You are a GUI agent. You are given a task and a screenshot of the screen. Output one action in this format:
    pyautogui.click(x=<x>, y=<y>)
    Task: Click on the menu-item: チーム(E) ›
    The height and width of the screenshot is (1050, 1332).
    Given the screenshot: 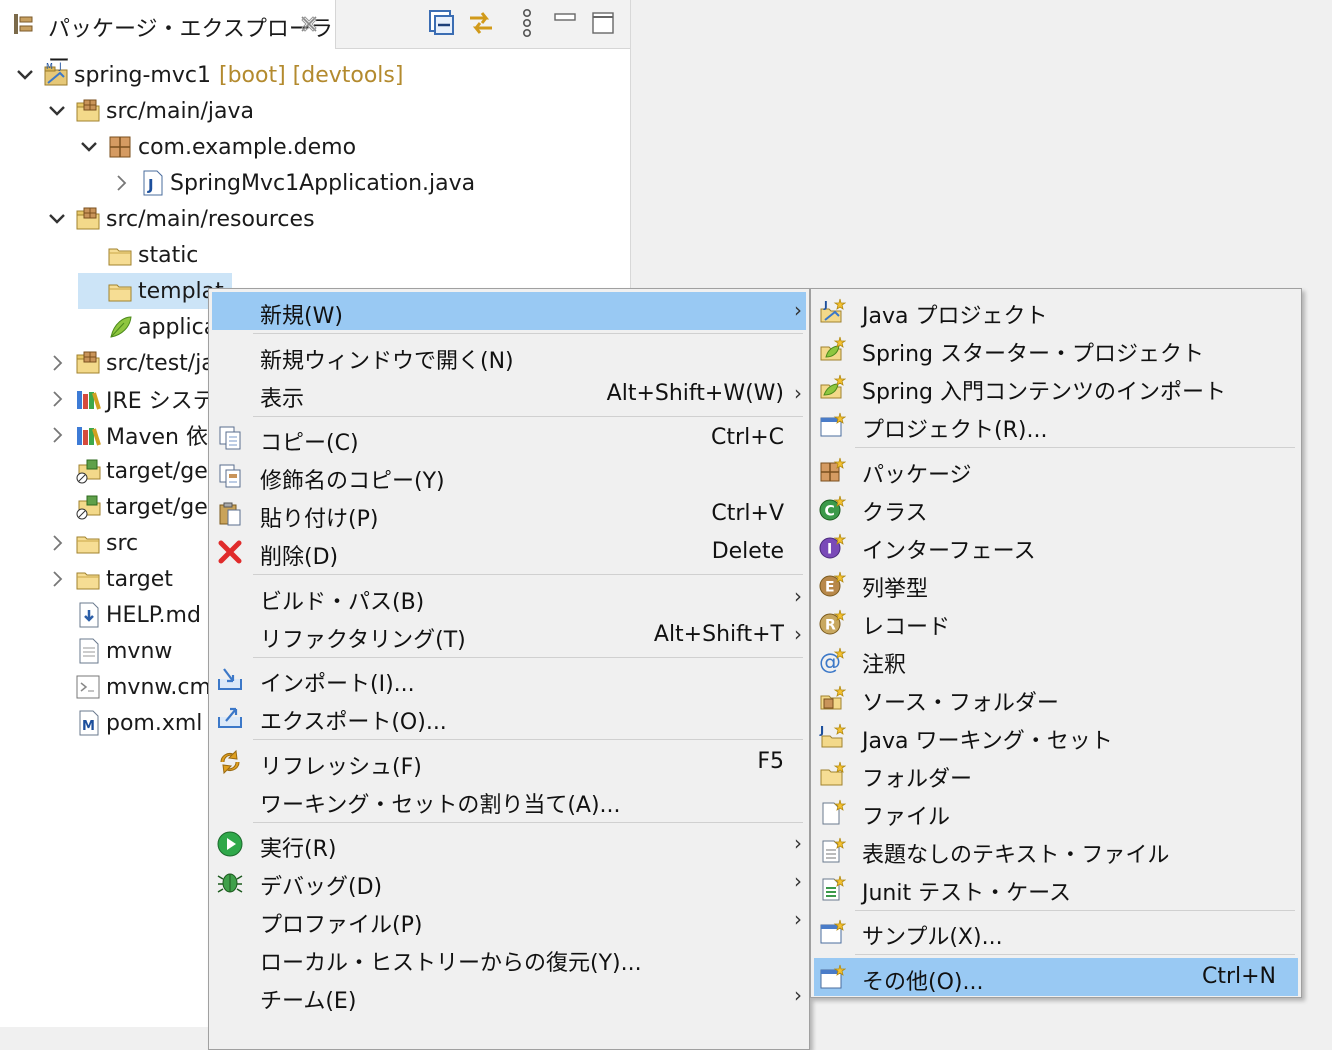 What is the action you would take?
    pyautogui.click(x=509, y=996)
    